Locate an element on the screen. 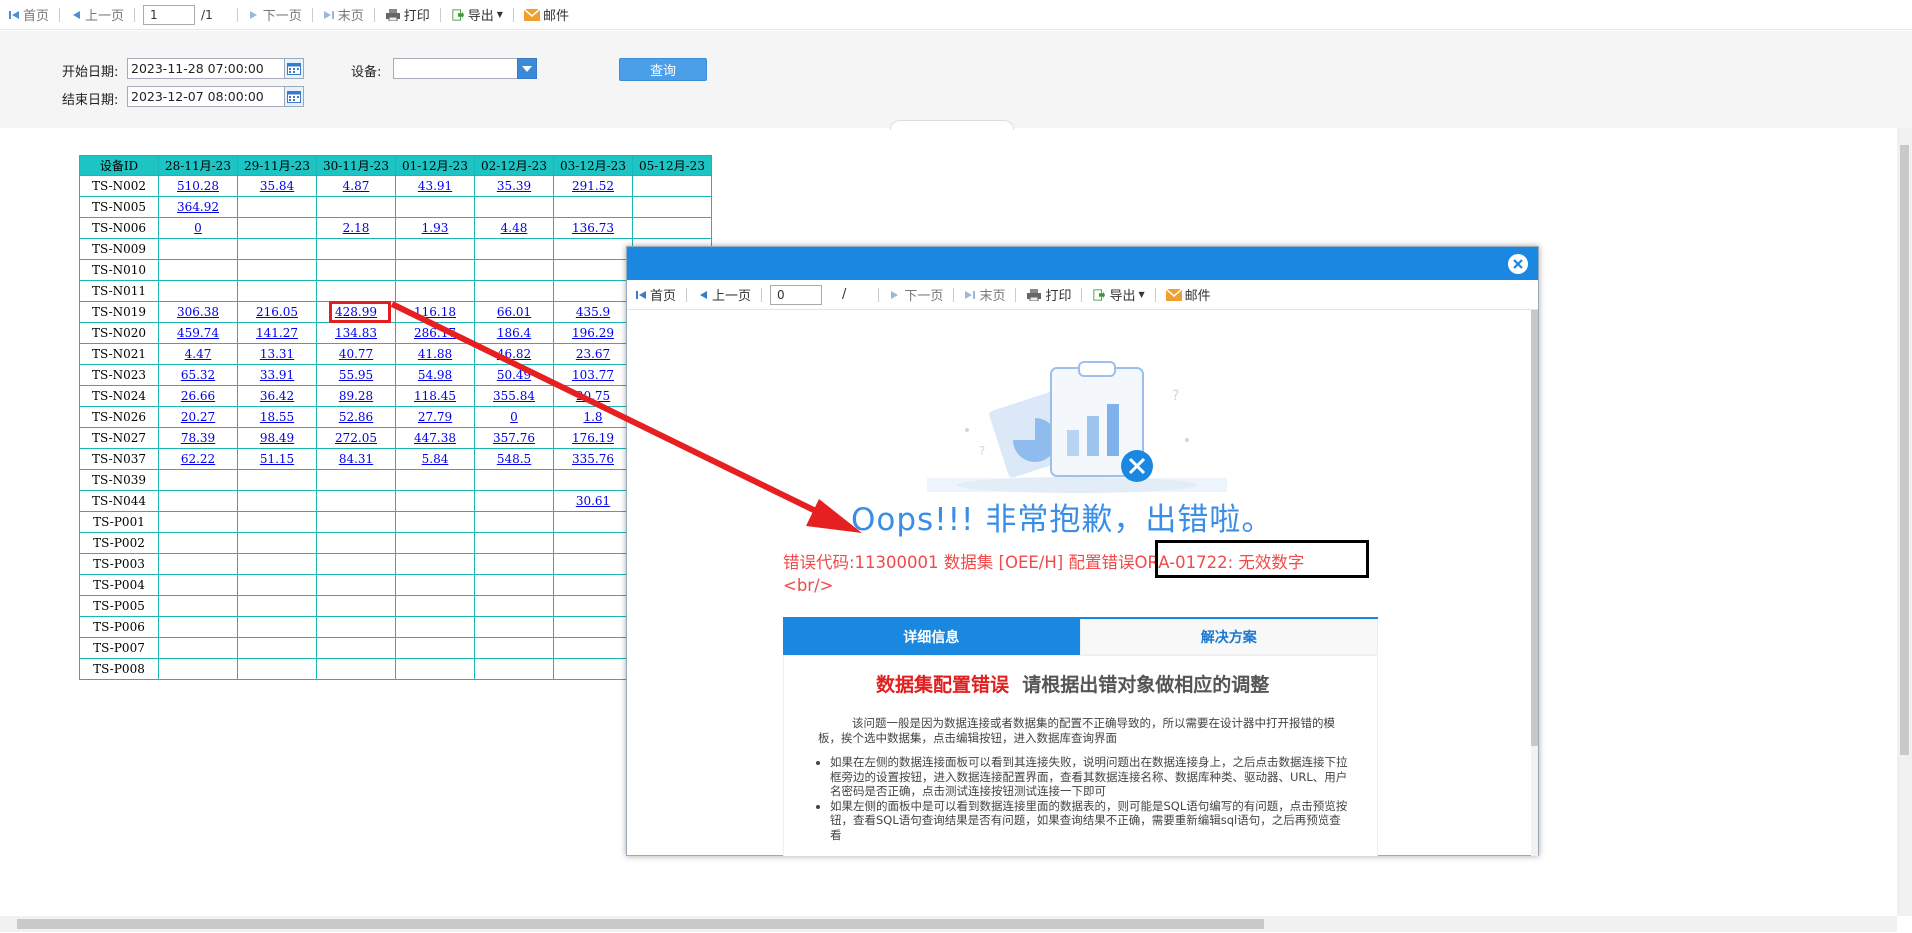  value-cell: 66.01 is located at coordinates (514, 312).